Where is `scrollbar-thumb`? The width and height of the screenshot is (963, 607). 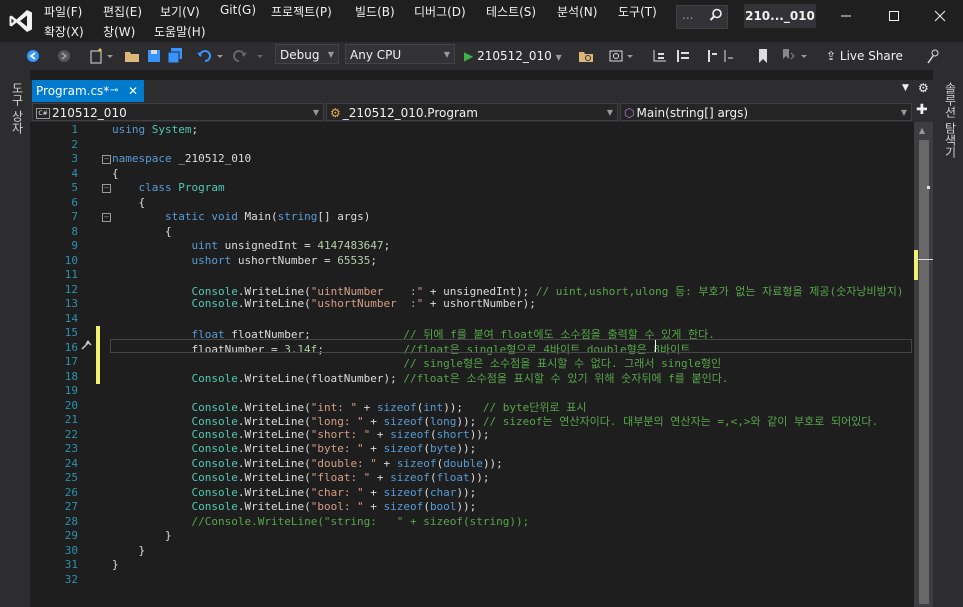 scrollbar-thumb is located at coordinates (924, 372).